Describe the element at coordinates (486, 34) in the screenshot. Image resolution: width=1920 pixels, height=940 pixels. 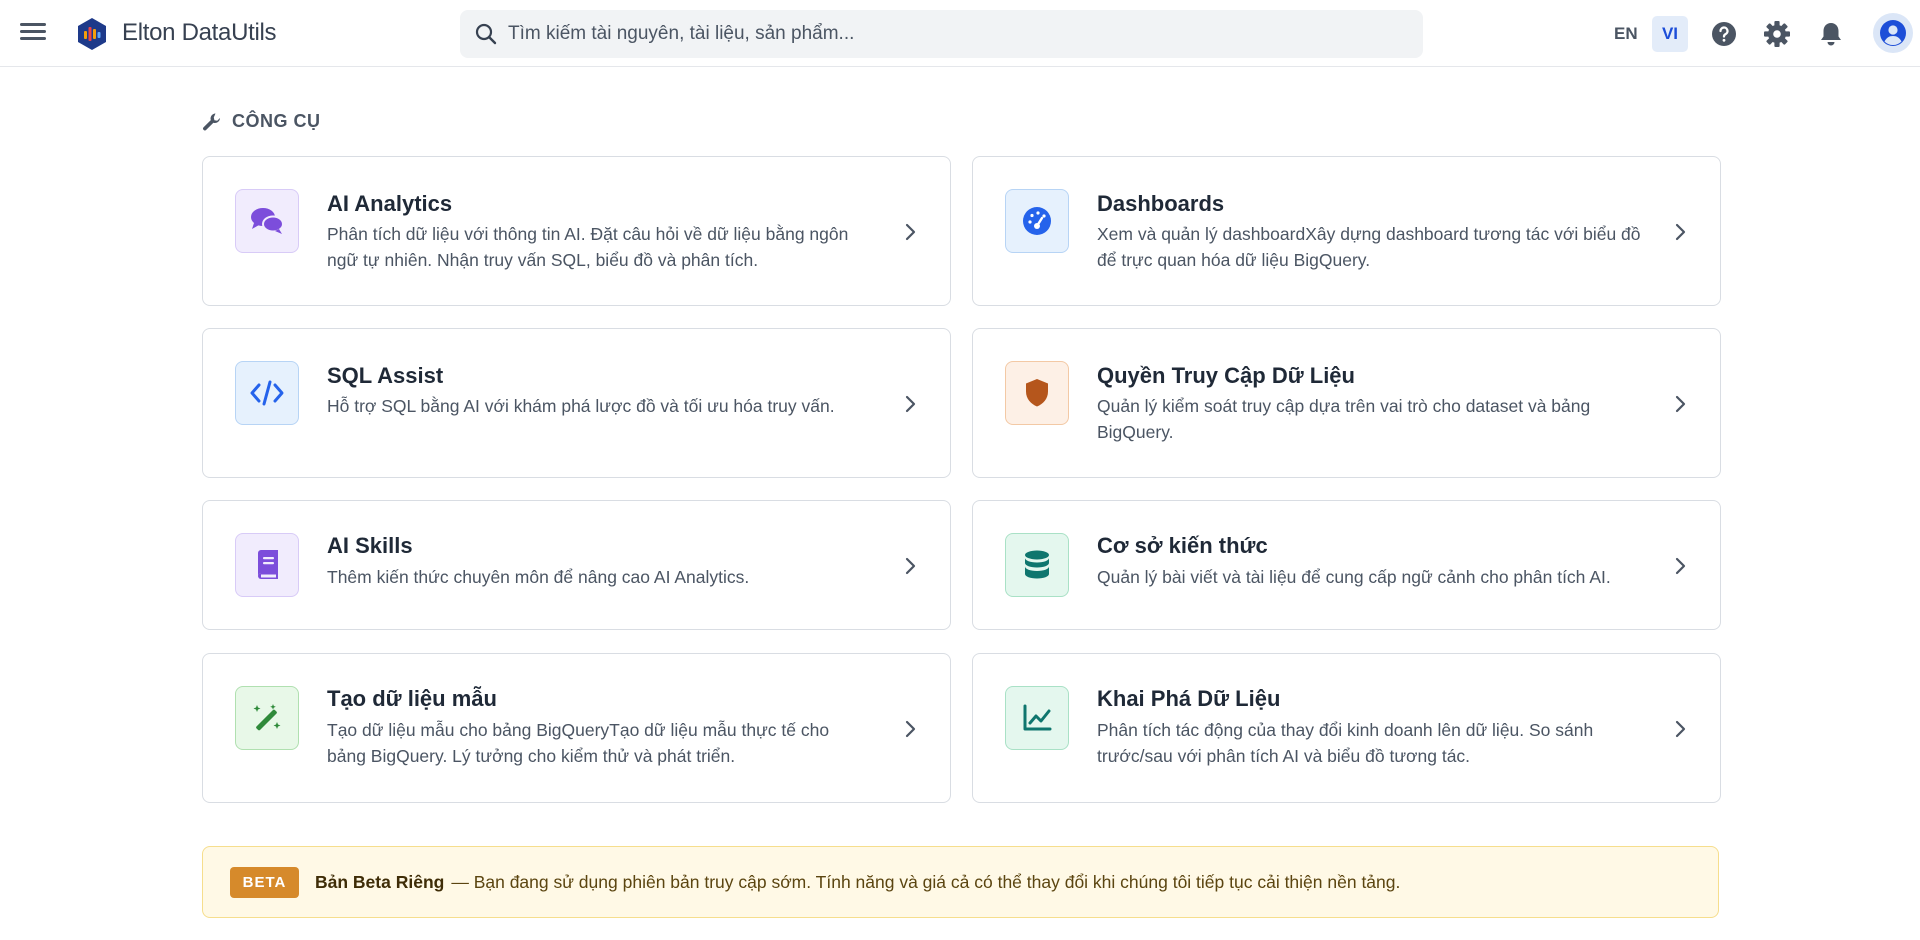
I see `search-icon` at that location.